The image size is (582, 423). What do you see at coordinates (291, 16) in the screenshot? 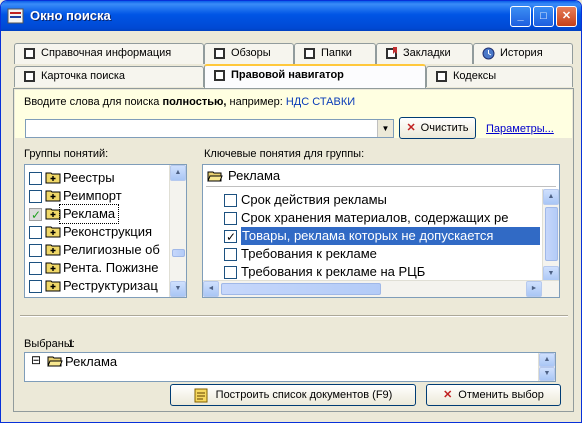
I see `title-bar: Окно поиска _ □ ✕` at bounding box center [291, 16].